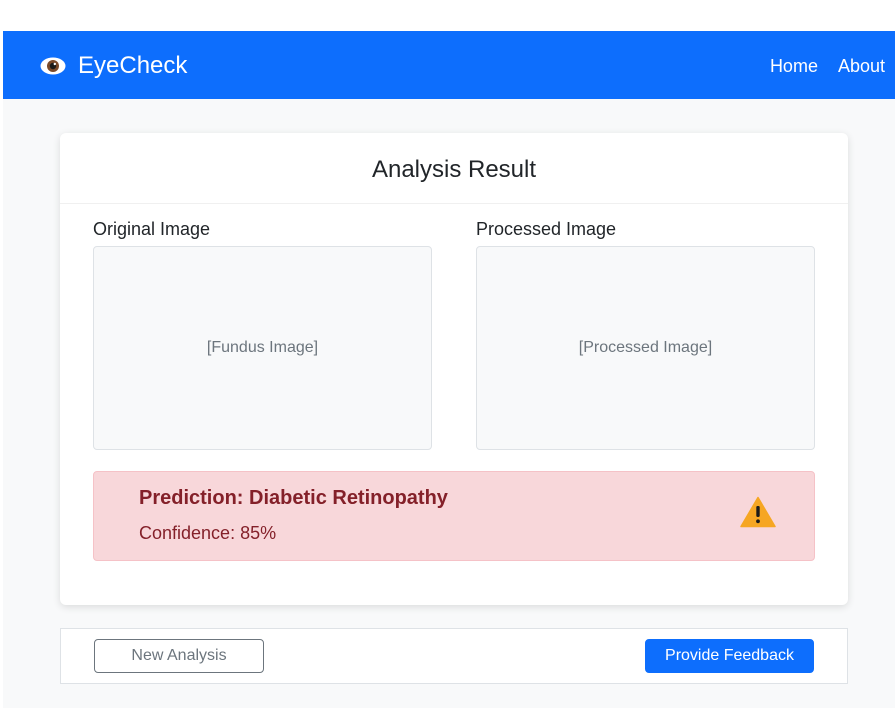  I want to click on new-analysis-button: New Analysis, so click(179, 656).